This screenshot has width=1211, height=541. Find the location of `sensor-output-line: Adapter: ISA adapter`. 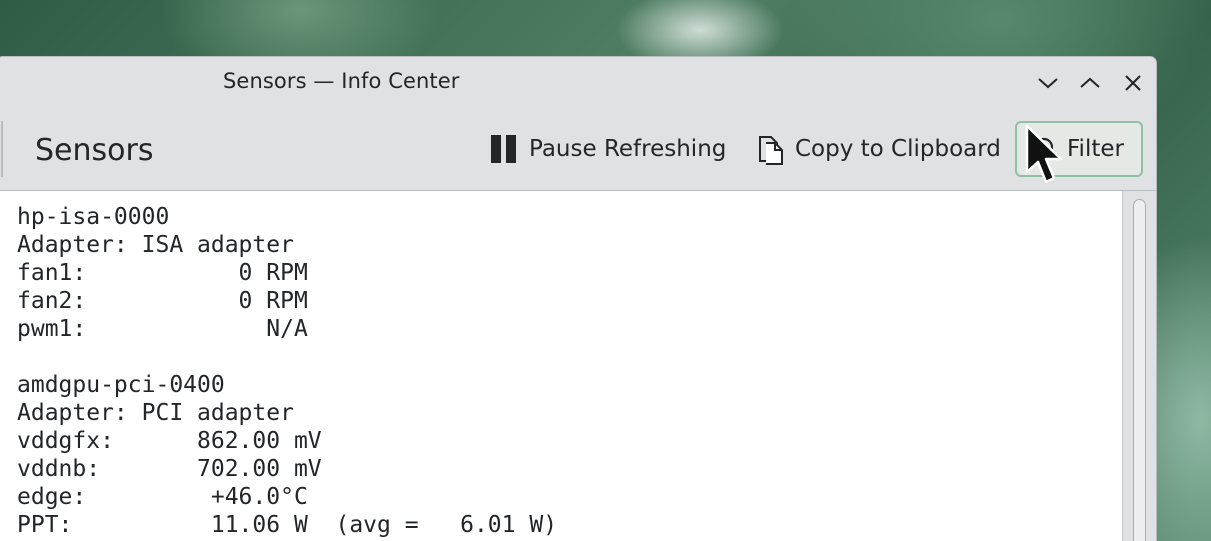

sensor-output-line: Adapter: ISA adapter is located at coordinates (155, 245).